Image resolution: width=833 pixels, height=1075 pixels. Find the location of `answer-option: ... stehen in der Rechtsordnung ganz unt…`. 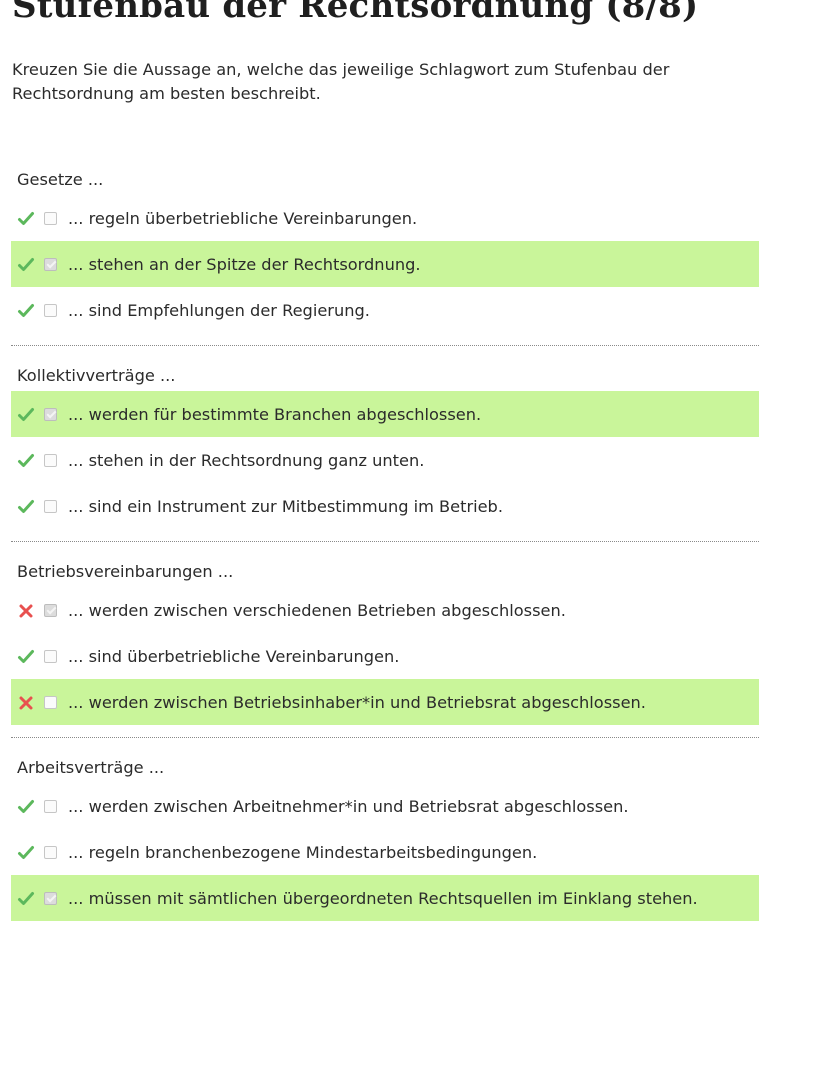

answer-option: ... stehen in der Rechtsordnung ganz unt… is located at coordinates (385, 460).